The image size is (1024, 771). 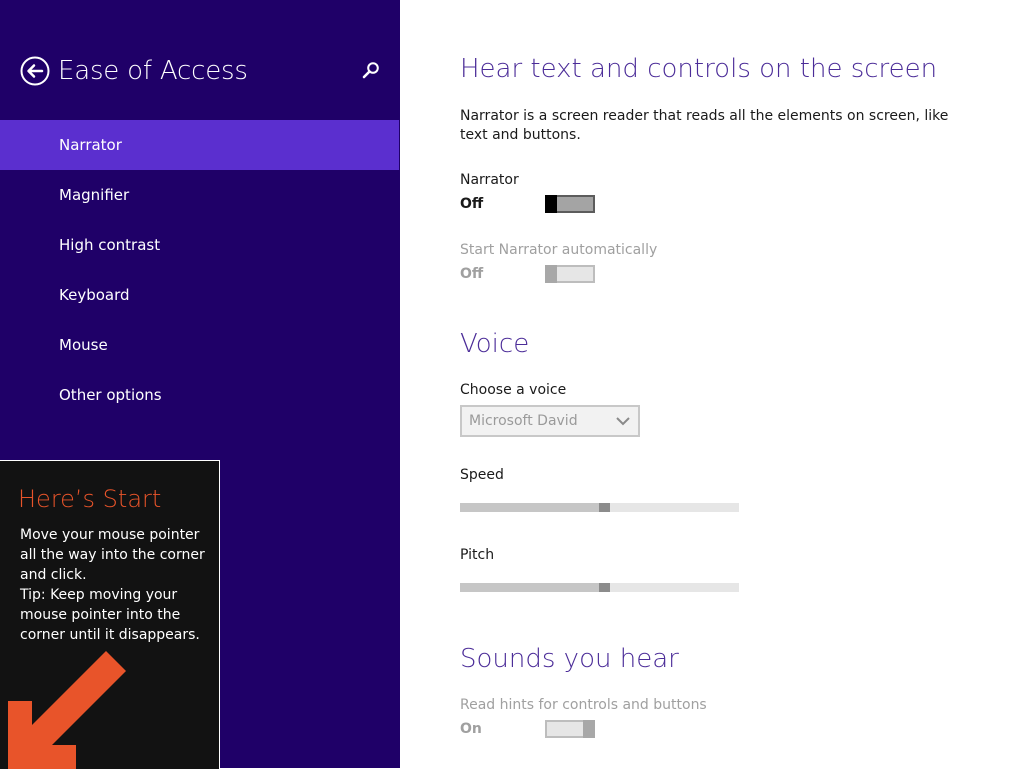 What do you see at coordinates (570, 274) in the screenshot?
I see `auto-start-toggle` at bounding box center [570, 274].